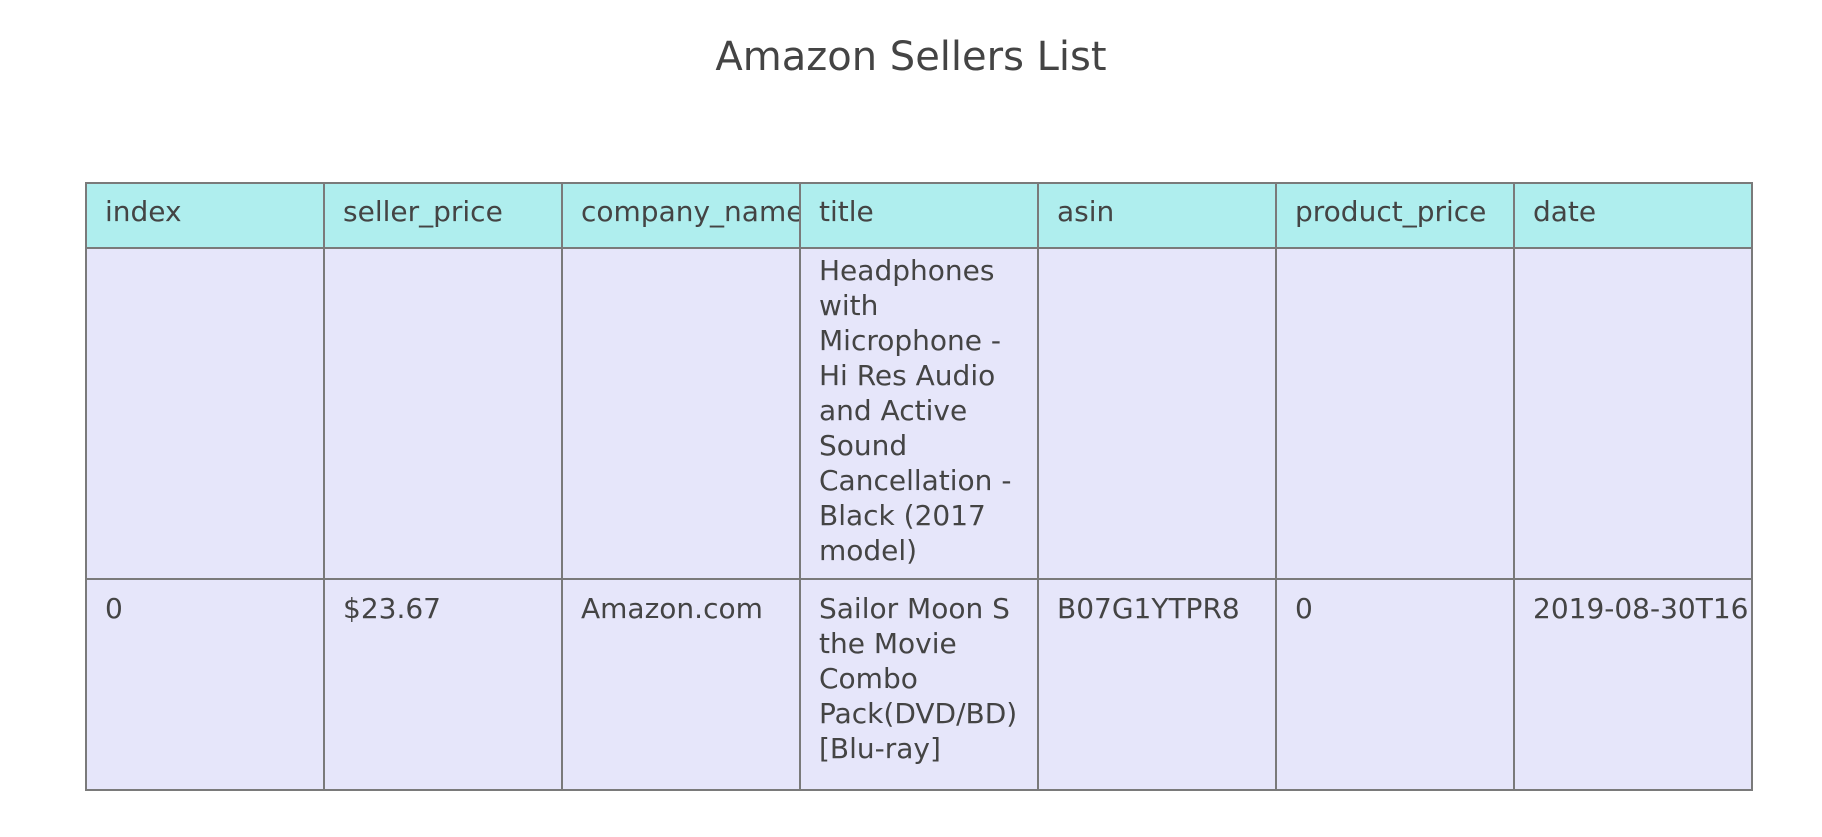 This screenshot has height=837, width=1822. What do you see at coordinates (1395, 215) in the screenshot?
I see `header-product-price: product_price` at bounding box center [1395, 215].